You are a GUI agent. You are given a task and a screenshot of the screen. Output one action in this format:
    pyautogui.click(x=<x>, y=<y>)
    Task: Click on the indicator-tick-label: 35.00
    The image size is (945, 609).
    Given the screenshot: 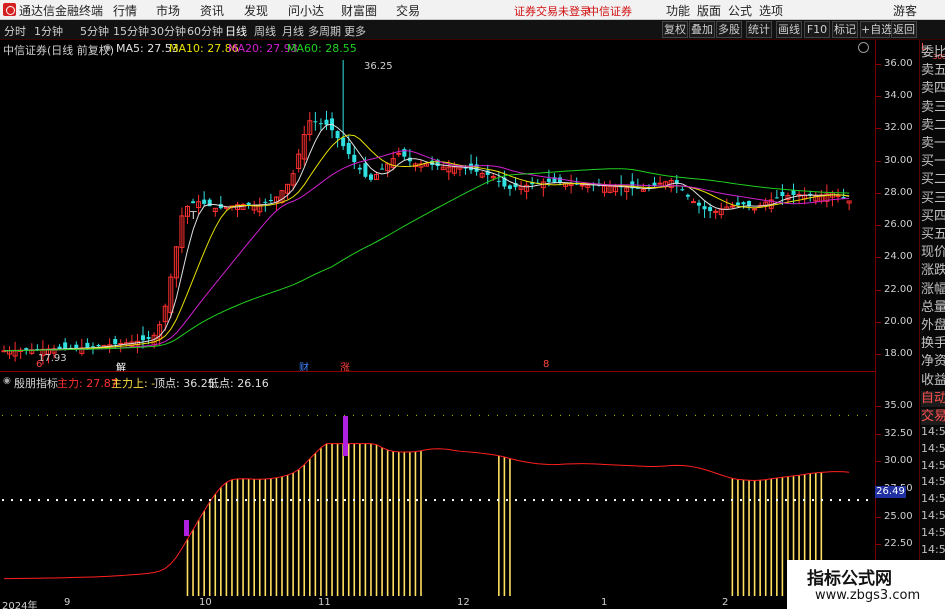 What is the action you would take?
    pyautogui.click(x=898, y=405)
    